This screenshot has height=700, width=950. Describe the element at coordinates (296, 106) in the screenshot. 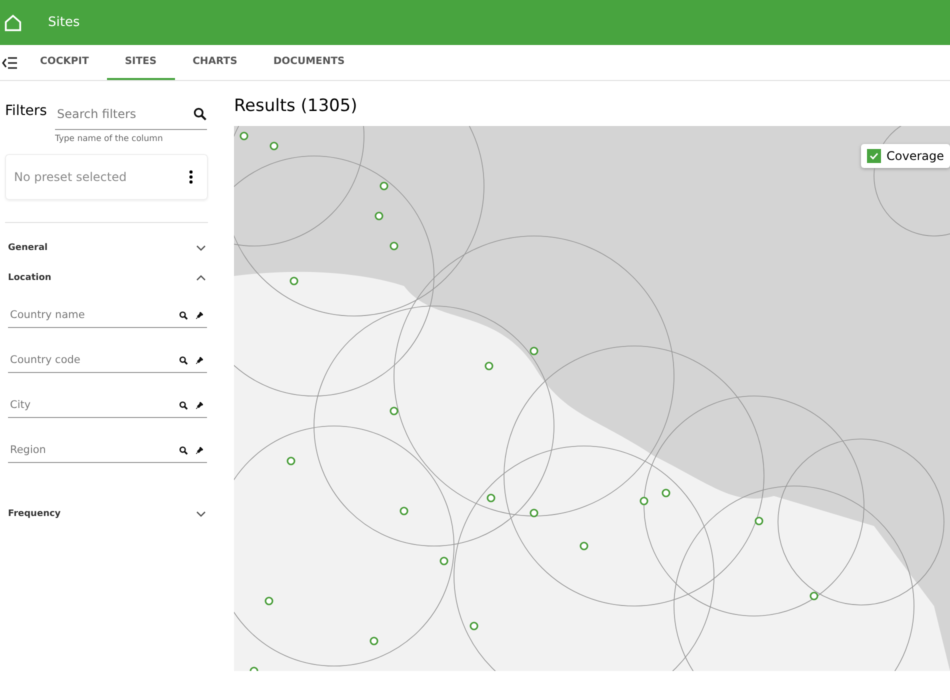

I see `results-title: Results (1305)` at that location.